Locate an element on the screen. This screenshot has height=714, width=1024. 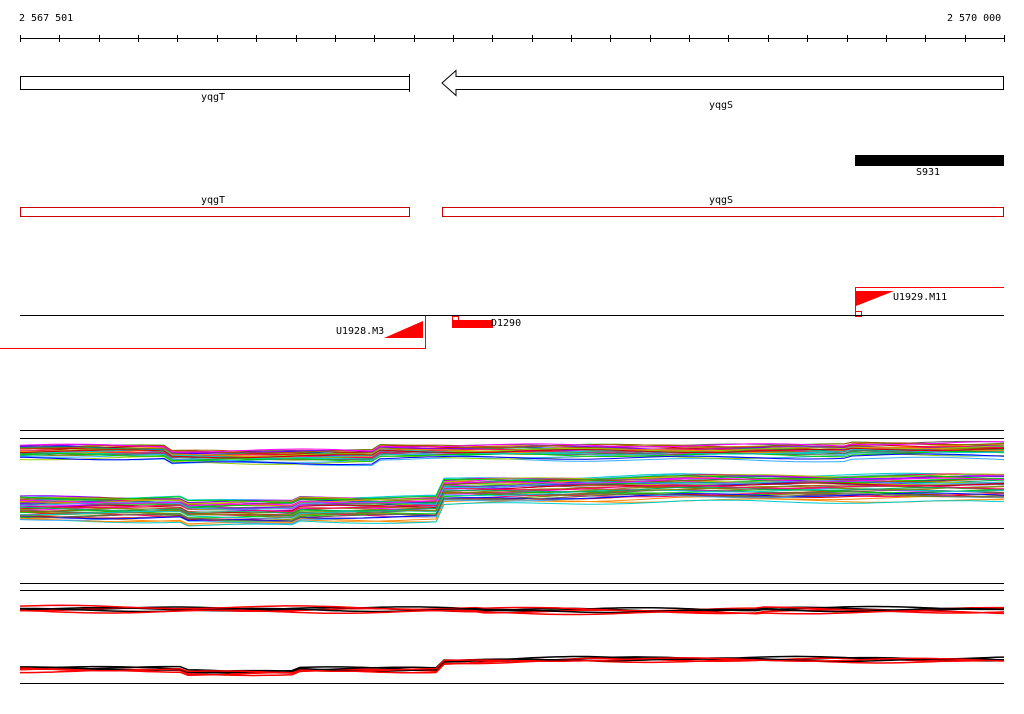
segment-s931-bar is located at coordinates (929, 160).